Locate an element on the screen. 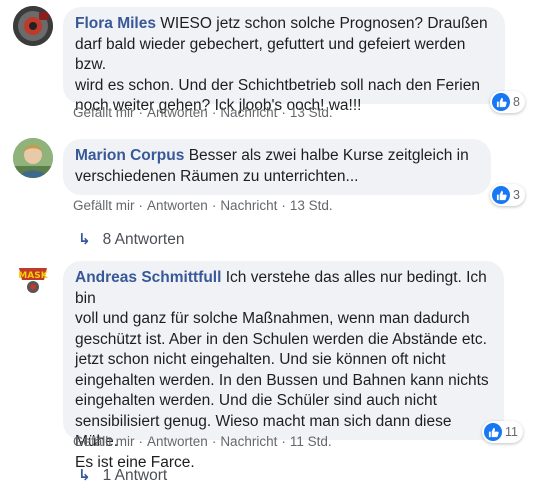 The image size is (538, 489). reaction-count: 8 is located at coordinates (507, 102).